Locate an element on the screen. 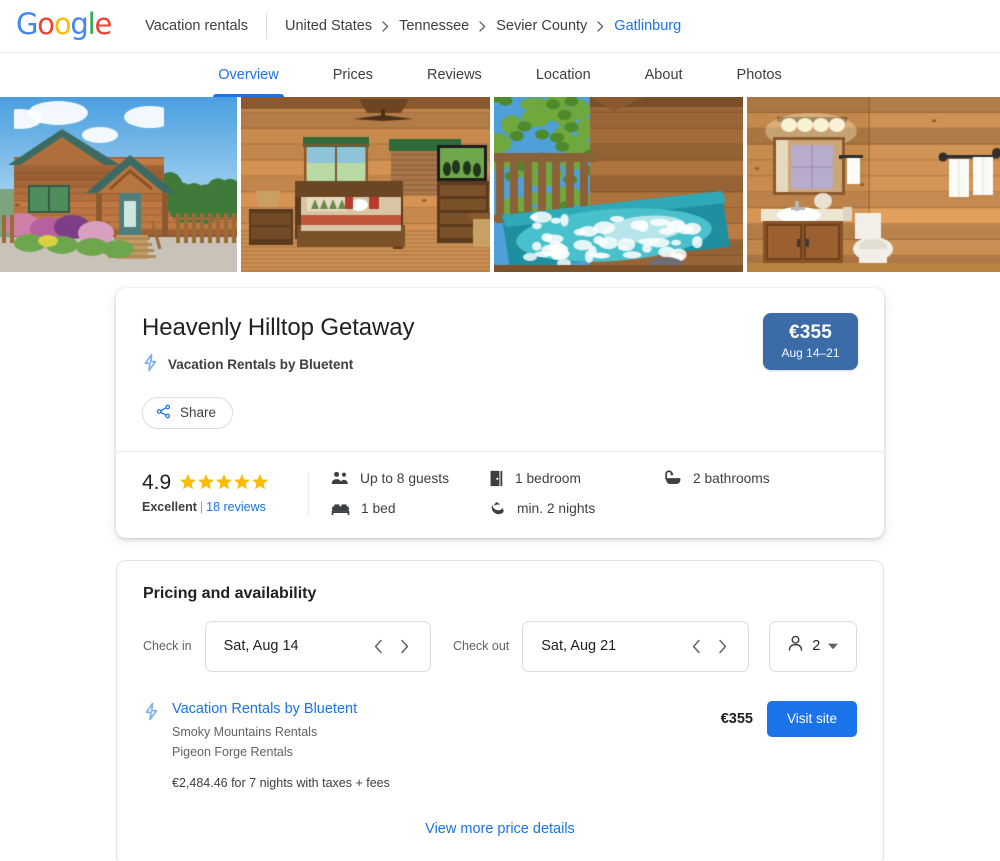 The height and width of the screenshot is (861, 1000). hot-tub-photo-canvas is located at coordinates (618, 184).